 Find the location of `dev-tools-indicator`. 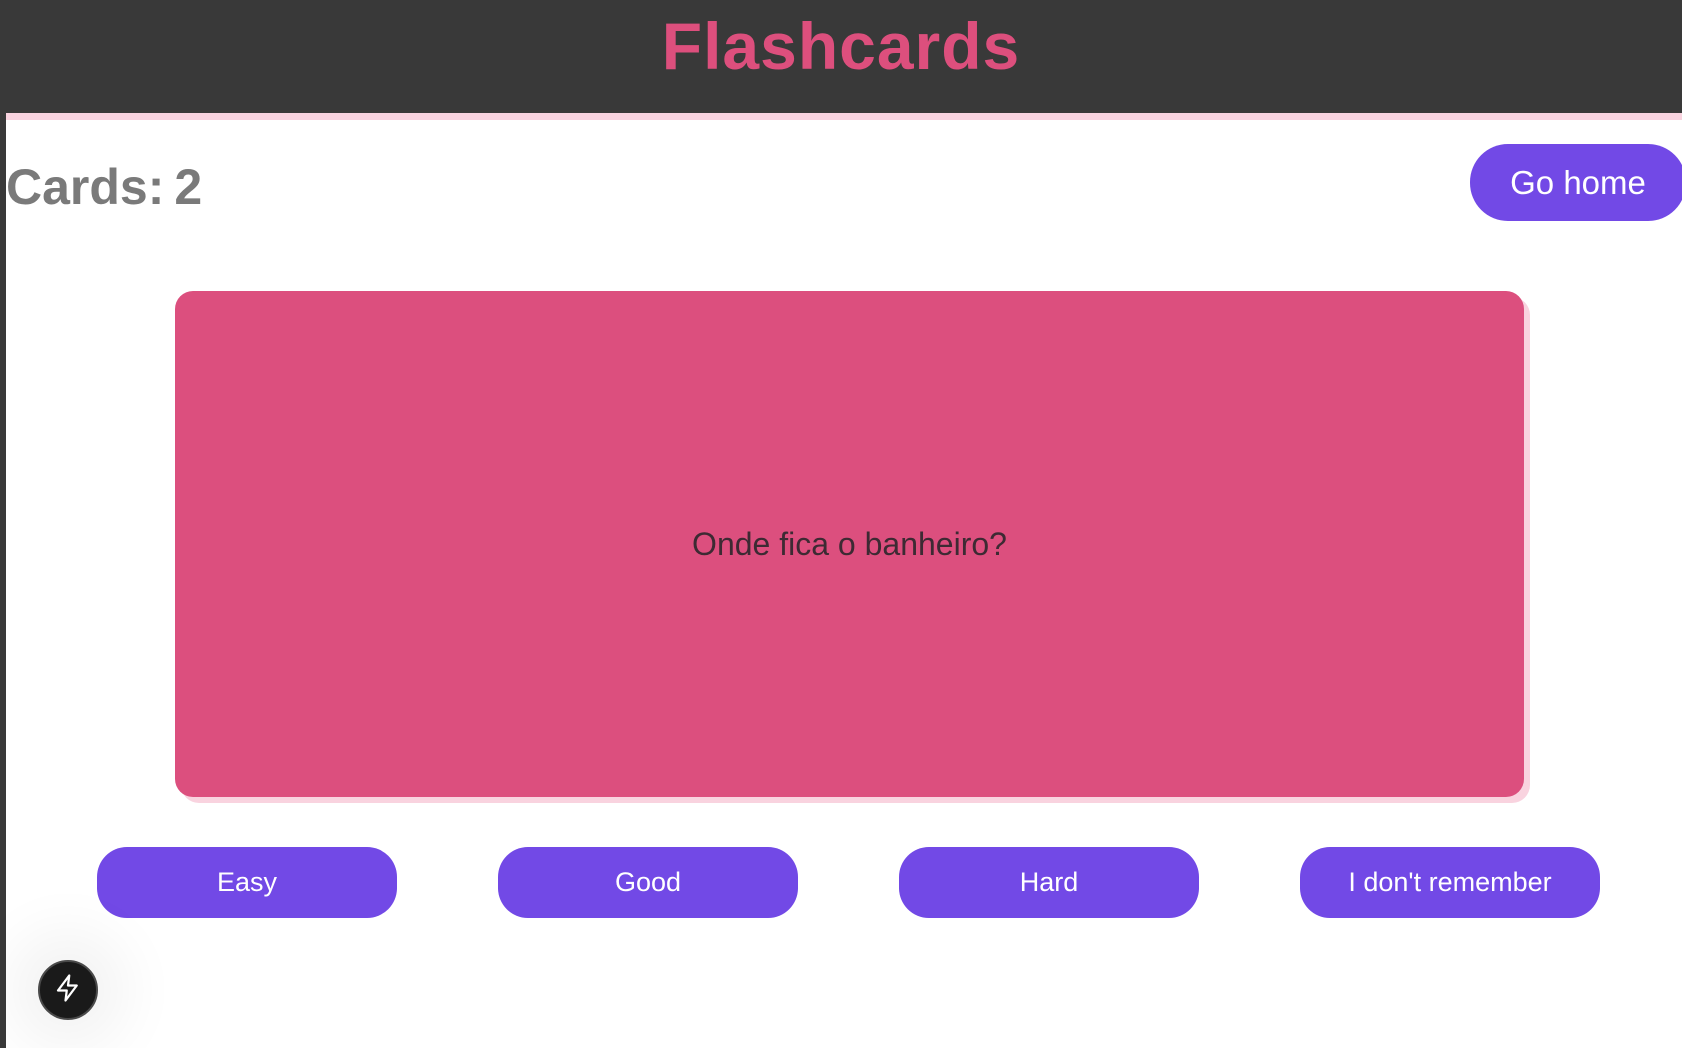

dev-tools-indicator is located at coordinates (68, 990).